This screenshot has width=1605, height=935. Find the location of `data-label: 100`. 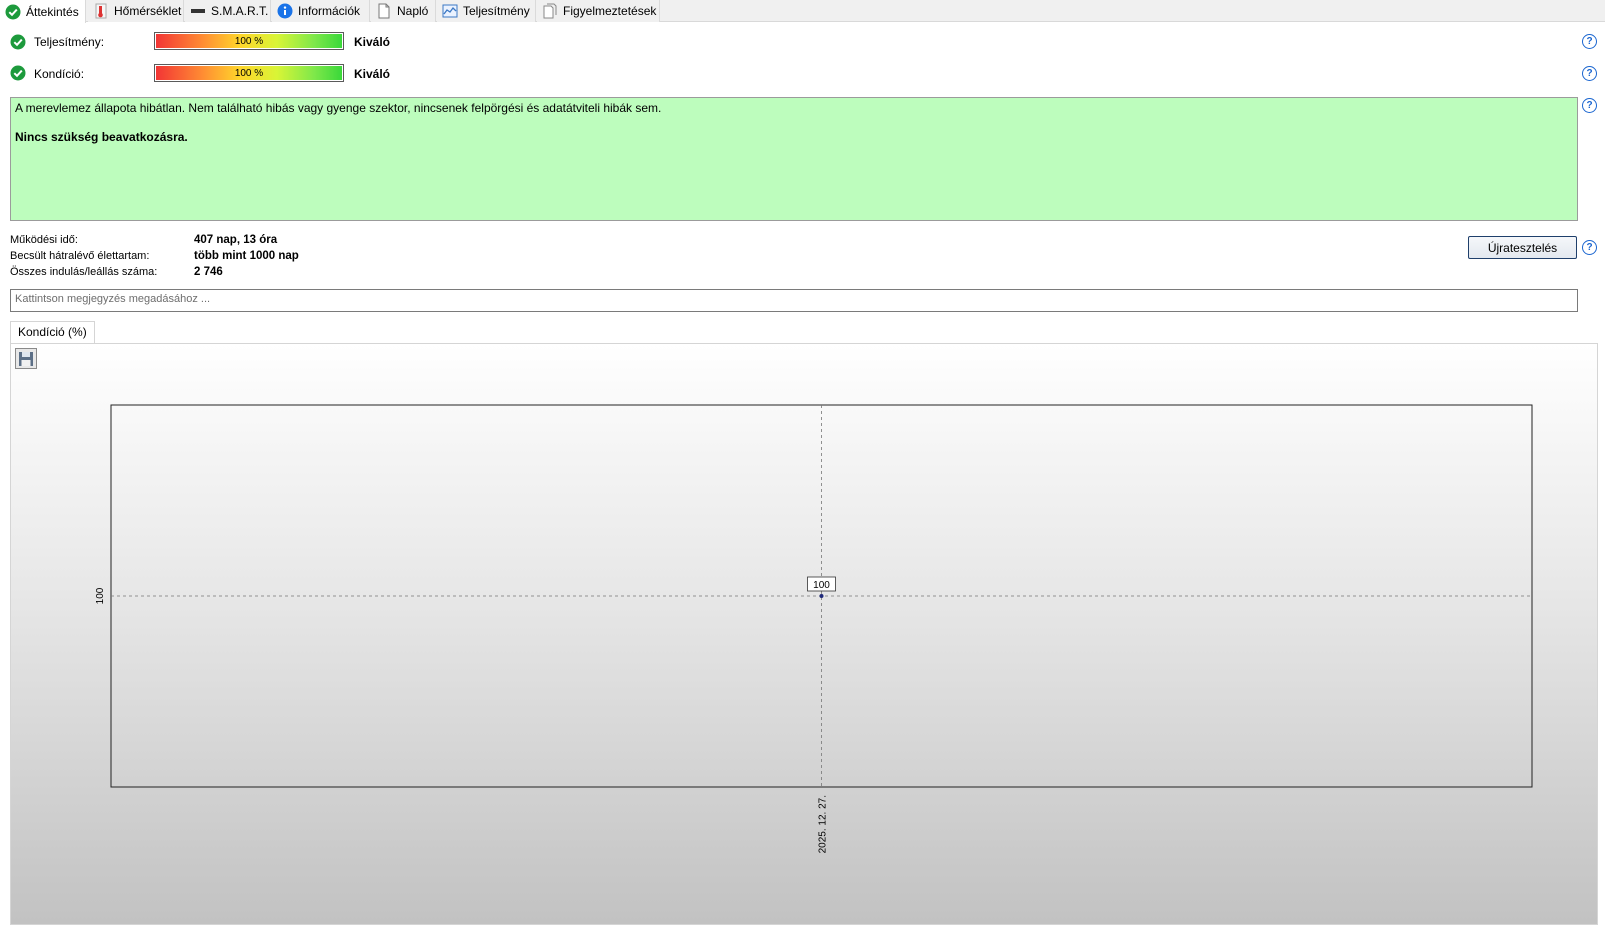

data-label: 100 is located at coordinates (821, 585).